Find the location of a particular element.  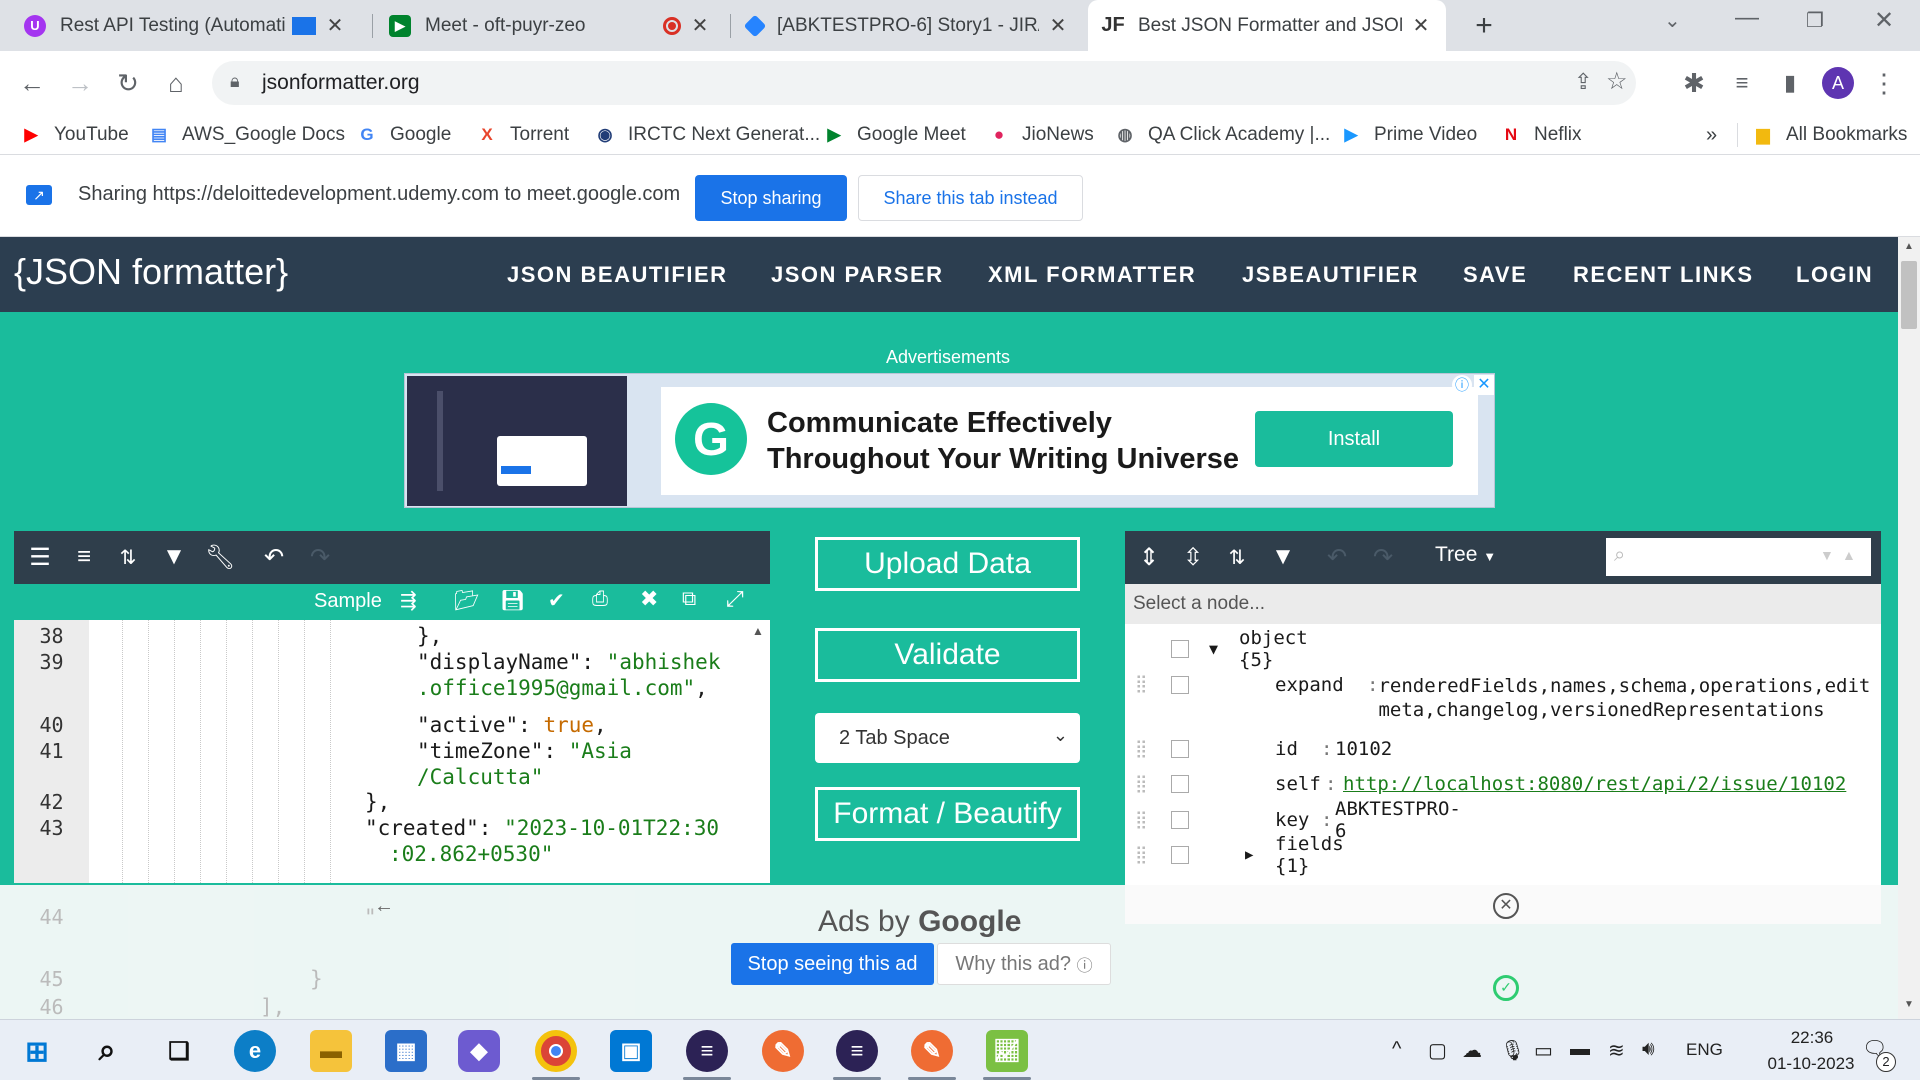

excel-chart-icon: 📈︎ is located at coordinates (1007, 1051).